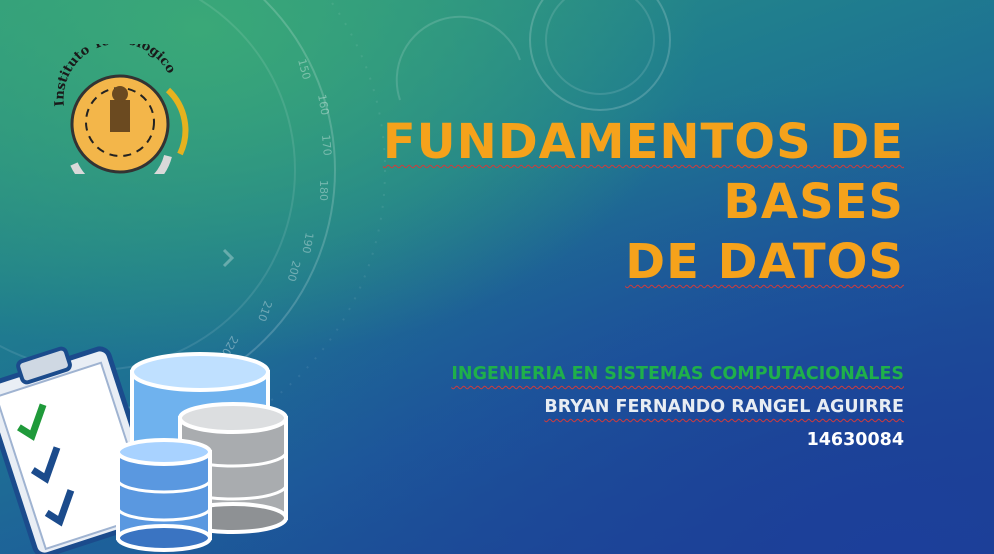 Image resolution: width=994 pixels, height=554 pixels. I want to click on title-line: BASES, so click(813, 202).